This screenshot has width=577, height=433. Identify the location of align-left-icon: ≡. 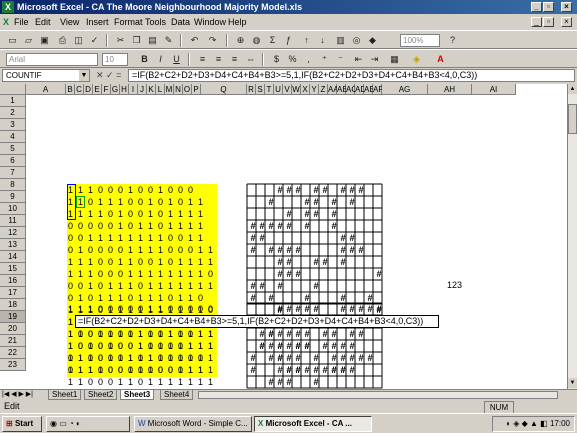
(202, 59).